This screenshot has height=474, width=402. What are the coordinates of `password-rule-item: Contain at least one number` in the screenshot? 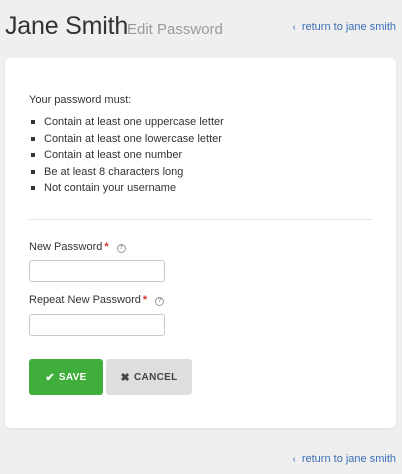 It's located at (126, 155).